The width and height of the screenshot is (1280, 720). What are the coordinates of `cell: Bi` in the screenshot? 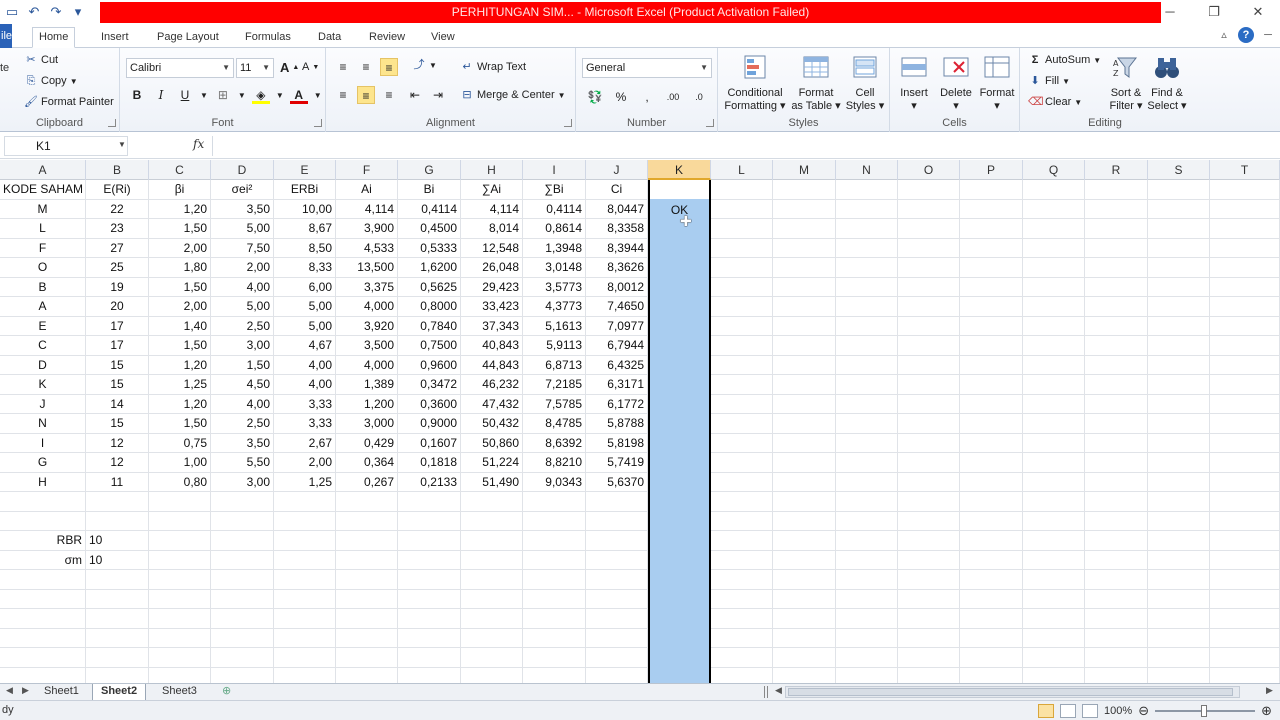 It's located at (429, 190).